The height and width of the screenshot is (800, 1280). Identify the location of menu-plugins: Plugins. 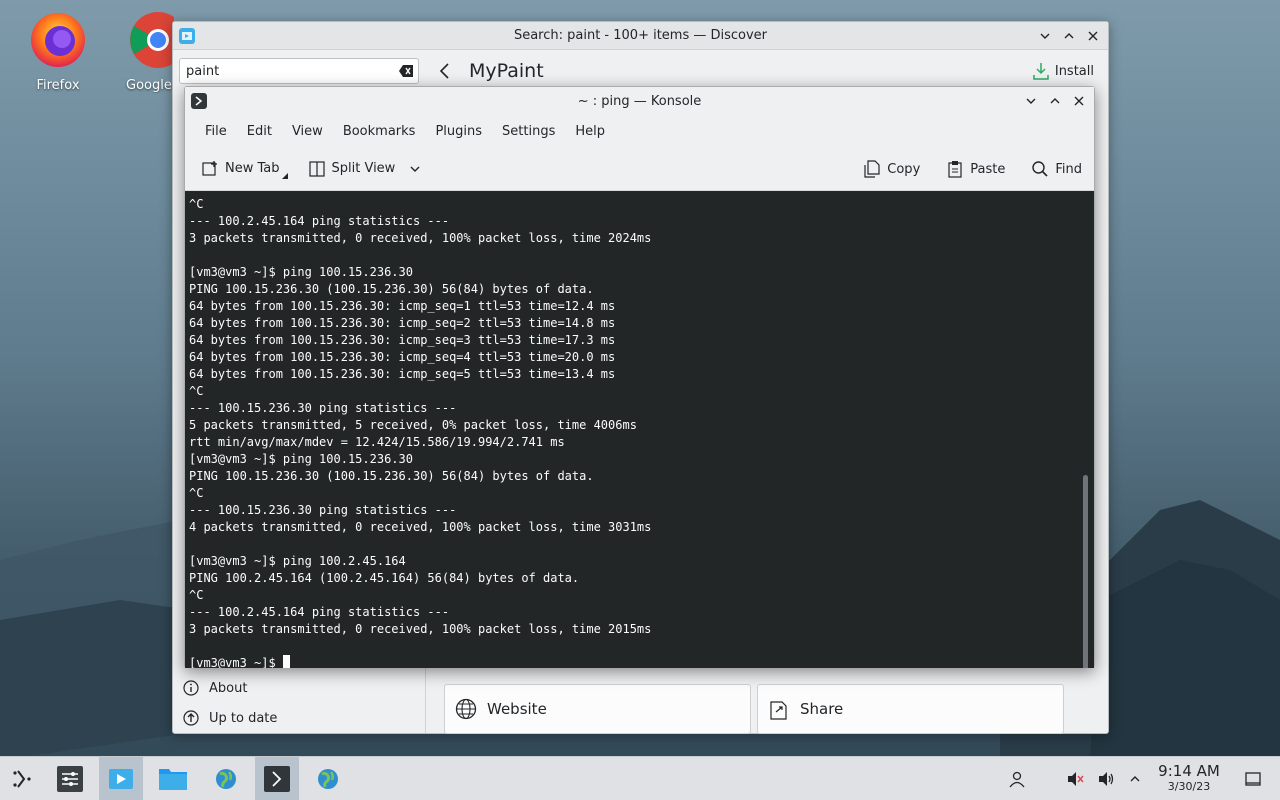
(458, 131).